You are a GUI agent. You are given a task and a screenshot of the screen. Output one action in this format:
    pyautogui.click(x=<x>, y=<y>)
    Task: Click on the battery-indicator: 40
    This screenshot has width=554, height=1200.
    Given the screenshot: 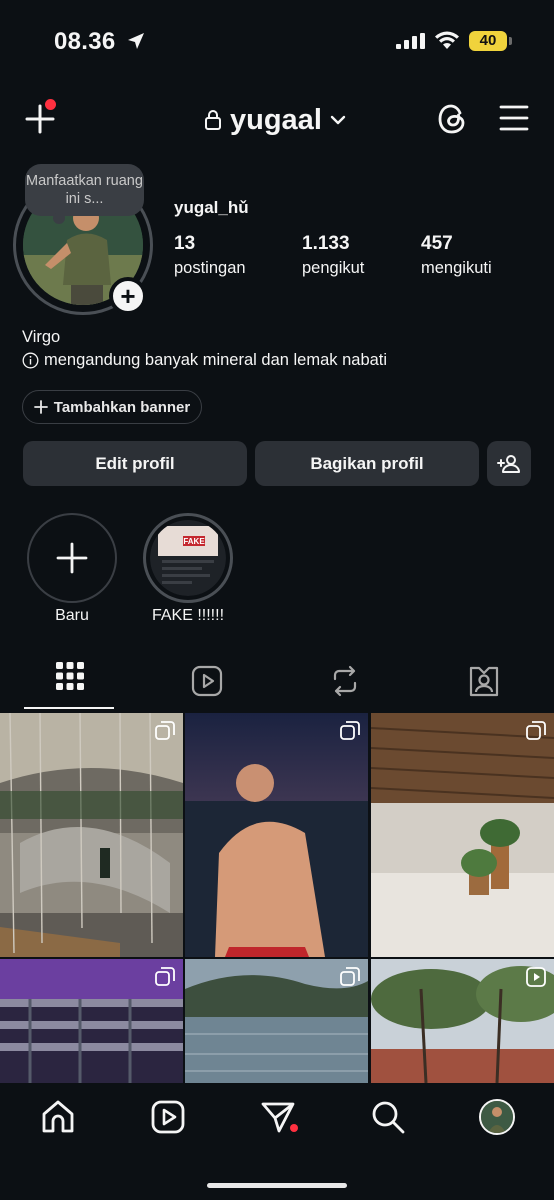 What is the action you would take?
    pyautogui.click(x=488, y=41)
    